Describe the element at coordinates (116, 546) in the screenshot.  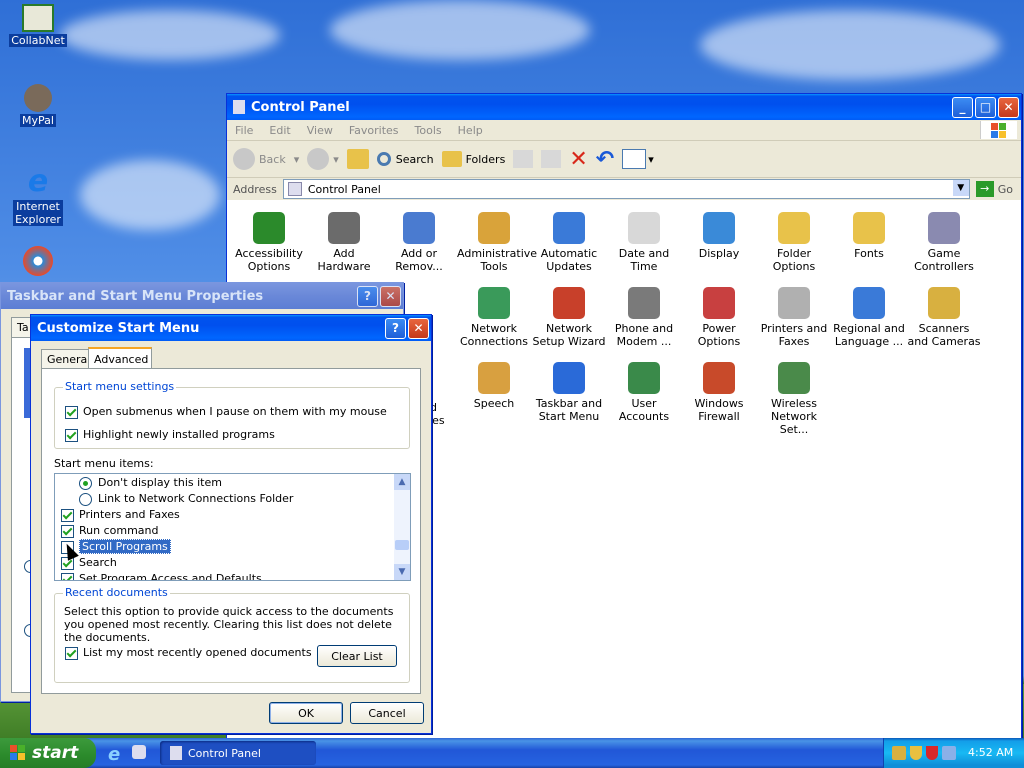
I see `list-item-selected: Scroll Programs` at that location.